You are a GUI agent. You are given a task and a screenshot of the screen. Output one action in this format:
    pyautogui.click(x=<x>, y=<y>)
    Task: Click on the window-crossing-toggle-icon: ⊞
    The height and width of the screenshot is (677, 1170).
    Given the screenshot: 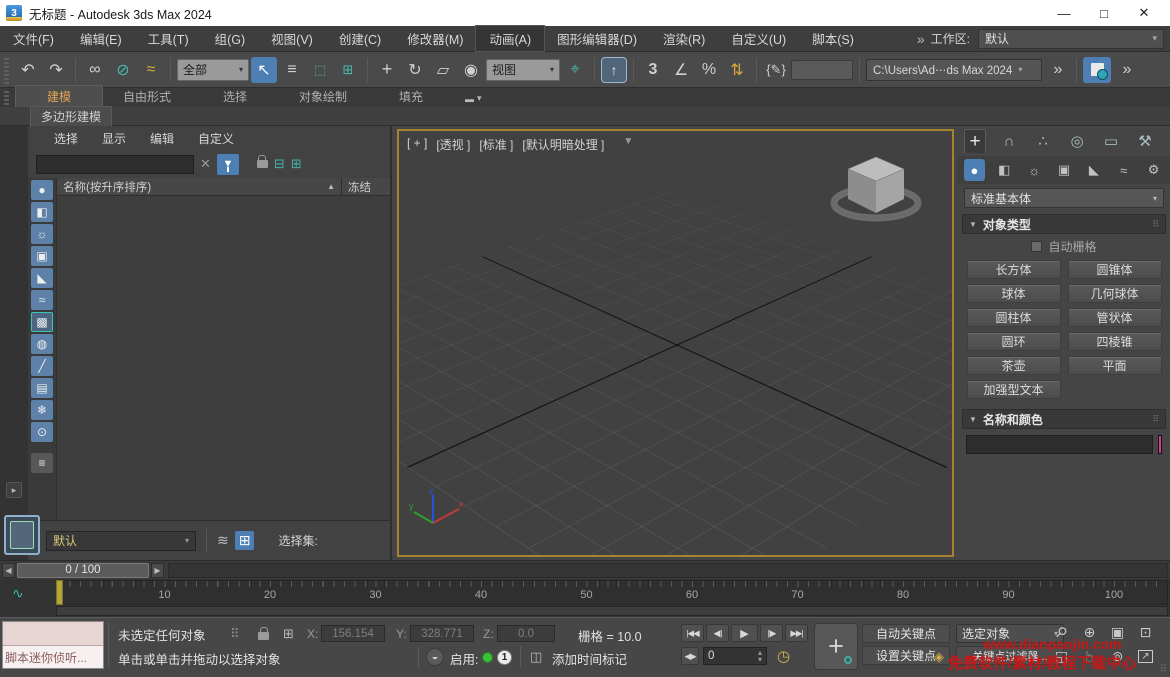 What is the action you would take?
    pyautogui.click(x=348, y=70)
    